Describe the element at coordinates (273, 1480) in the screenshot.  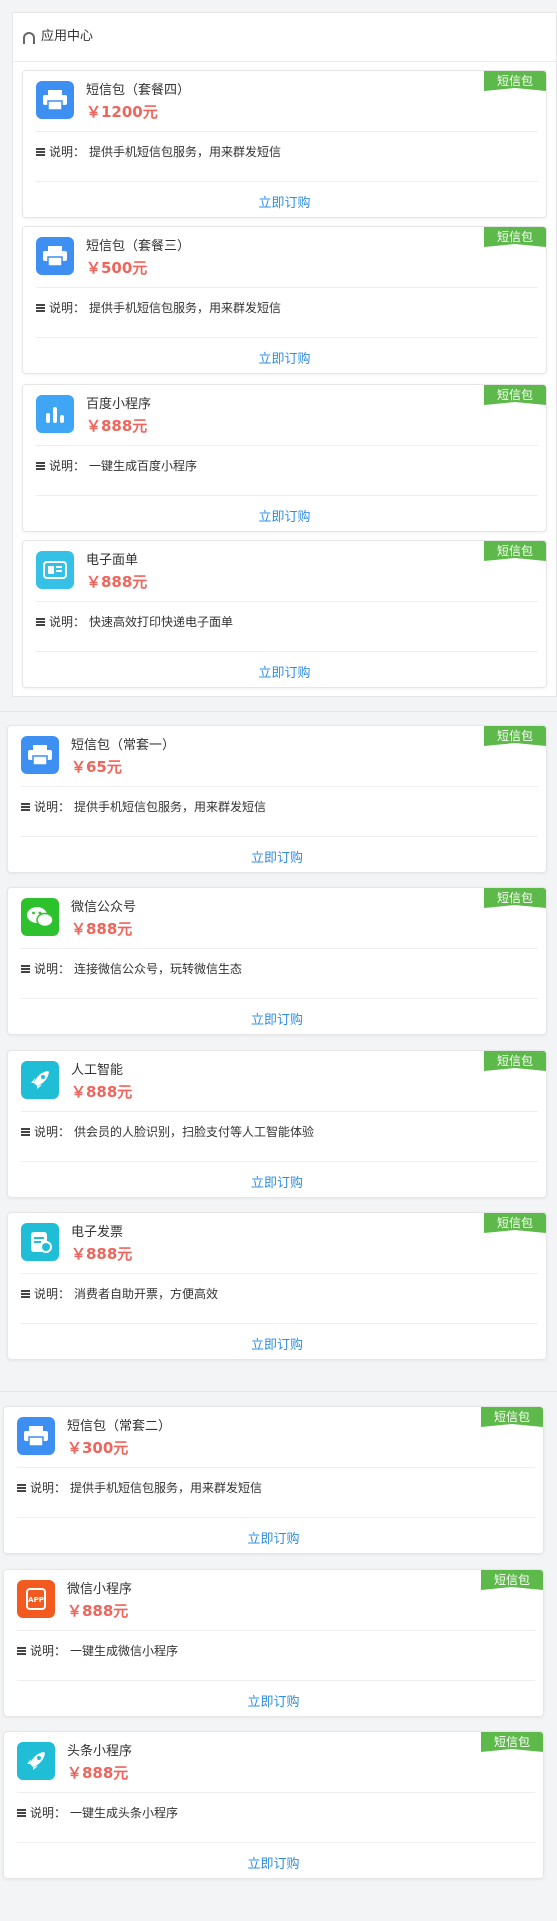
I see `app-card: 短信包 短信包（常套二） ￥300元 说明： 提供手机短信包服务，用来群发短信 立即订购` at that location.